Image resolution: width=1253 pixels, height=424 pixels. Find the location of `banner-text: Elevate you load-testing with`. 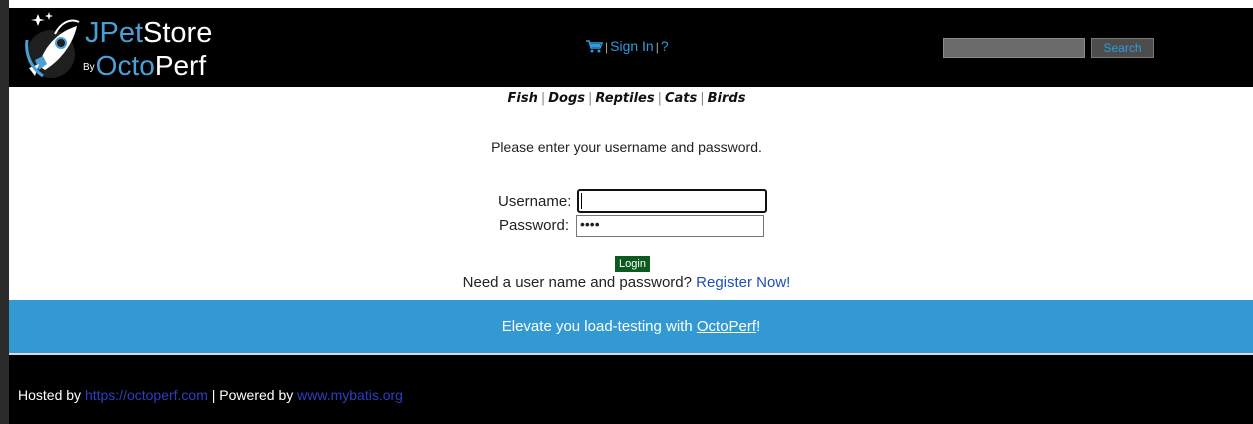

banner-text: Elevate you load-testing with is located at coordinates (597, 326).